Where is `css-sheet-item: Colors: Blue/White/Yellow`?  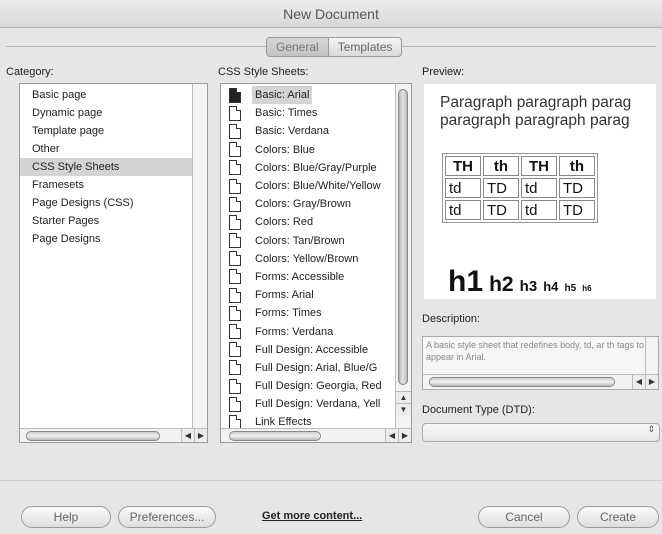
css-sheet-item: Colors: Blue/White/Yellow is located at coordinates (307, 186).